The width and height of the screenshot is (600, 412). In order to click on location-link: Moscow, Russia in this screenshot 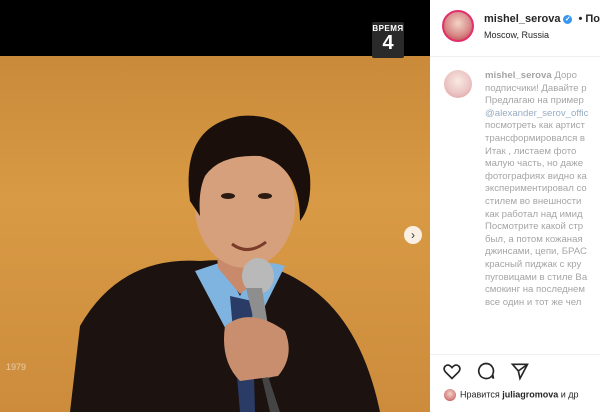, I will do `click(516, 35)`.